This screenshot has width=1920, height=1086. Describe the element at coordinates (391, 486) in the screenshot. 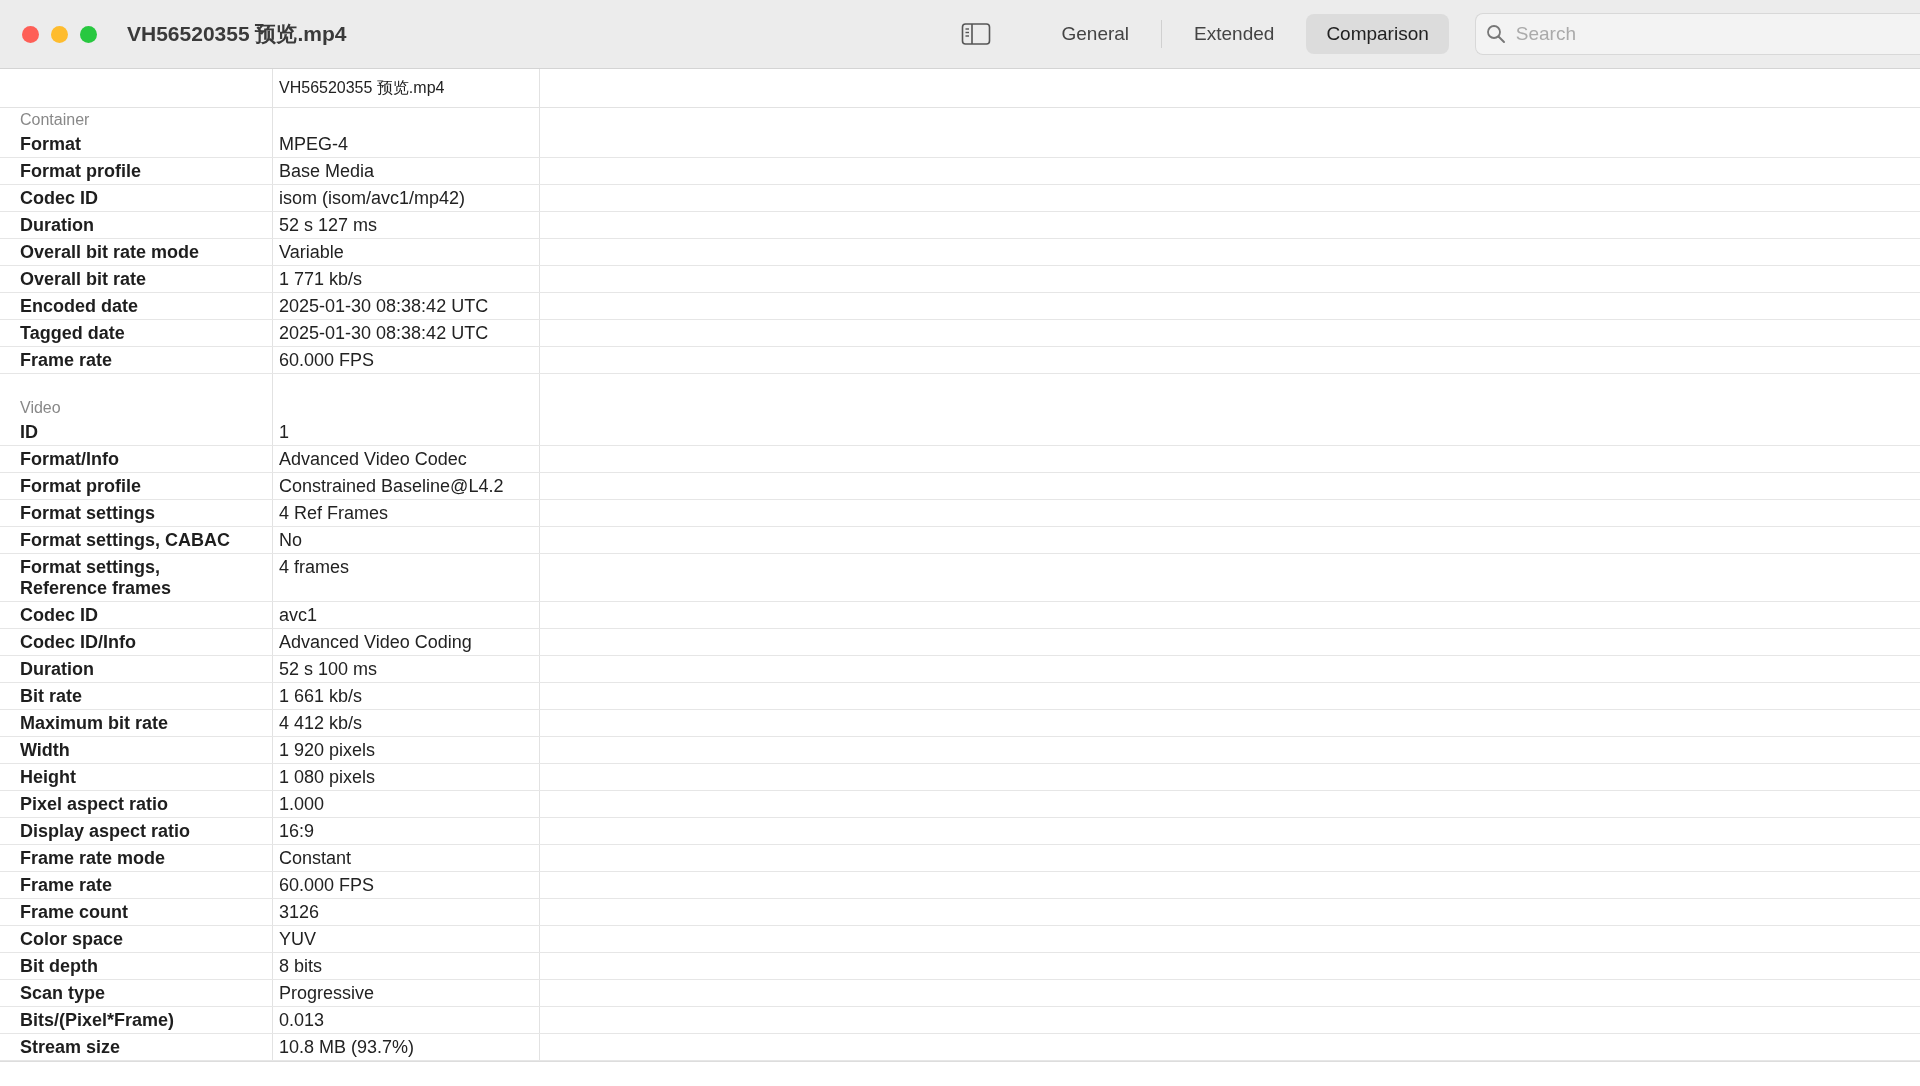

I see `field-value: Constrained Baseline@L4.2` at that location.